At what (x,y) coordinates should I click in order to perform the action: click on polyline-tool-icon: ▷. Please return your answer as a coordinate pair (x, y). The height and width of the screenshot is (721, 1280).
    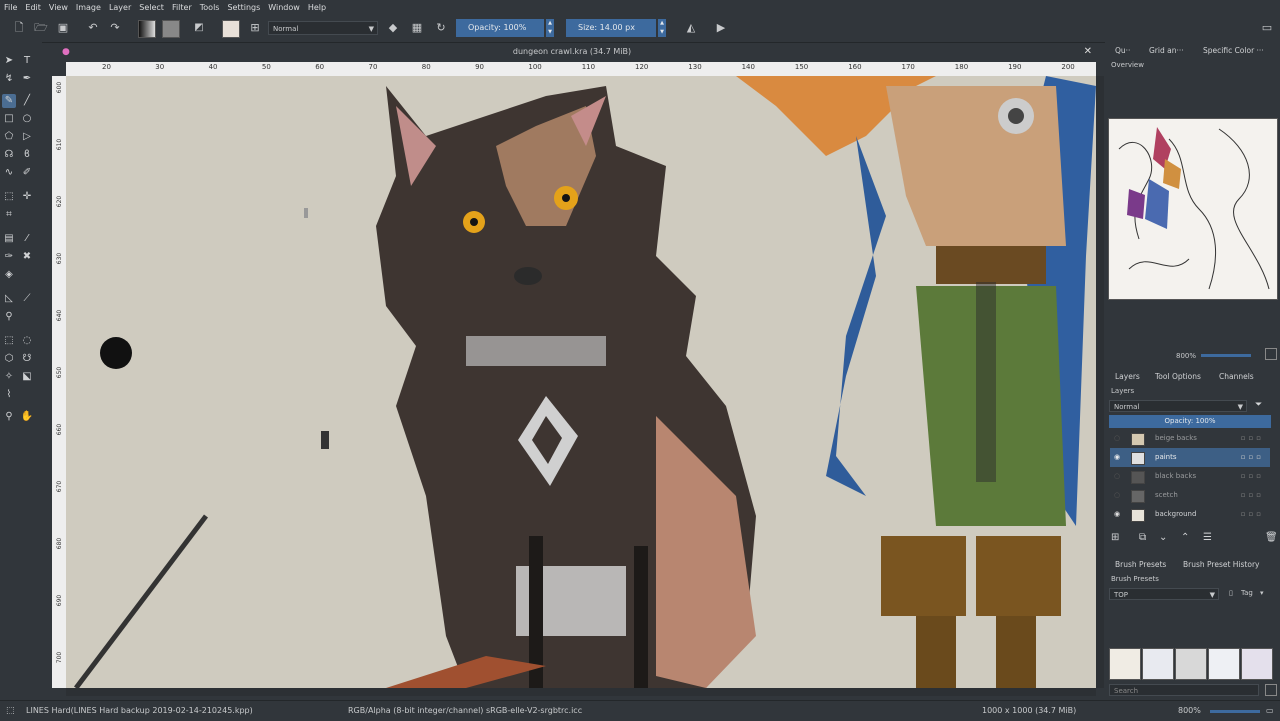
    Looking at the image, I should click on (27, 137).